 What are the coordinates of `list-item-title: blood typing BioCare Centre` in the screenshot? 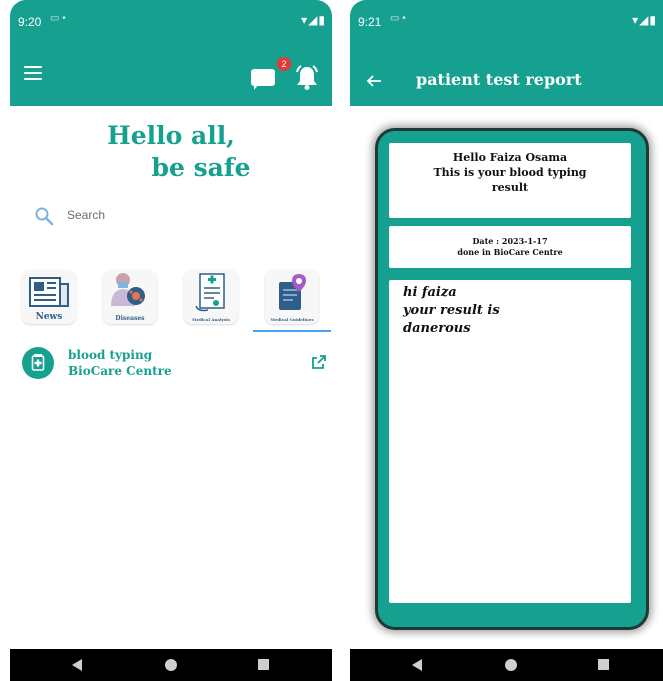 It's located at (120, 363).